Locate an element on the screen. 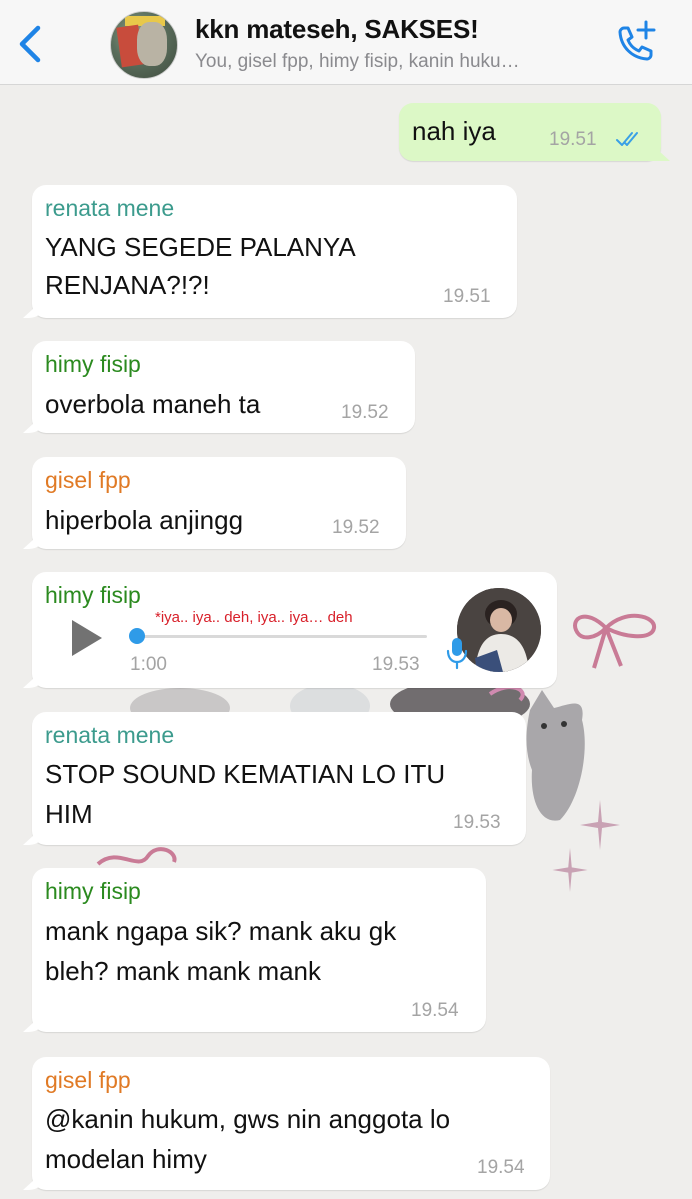 This screenshot has width=692, height=1199. group-avatar is located at coordinates (144, 45).